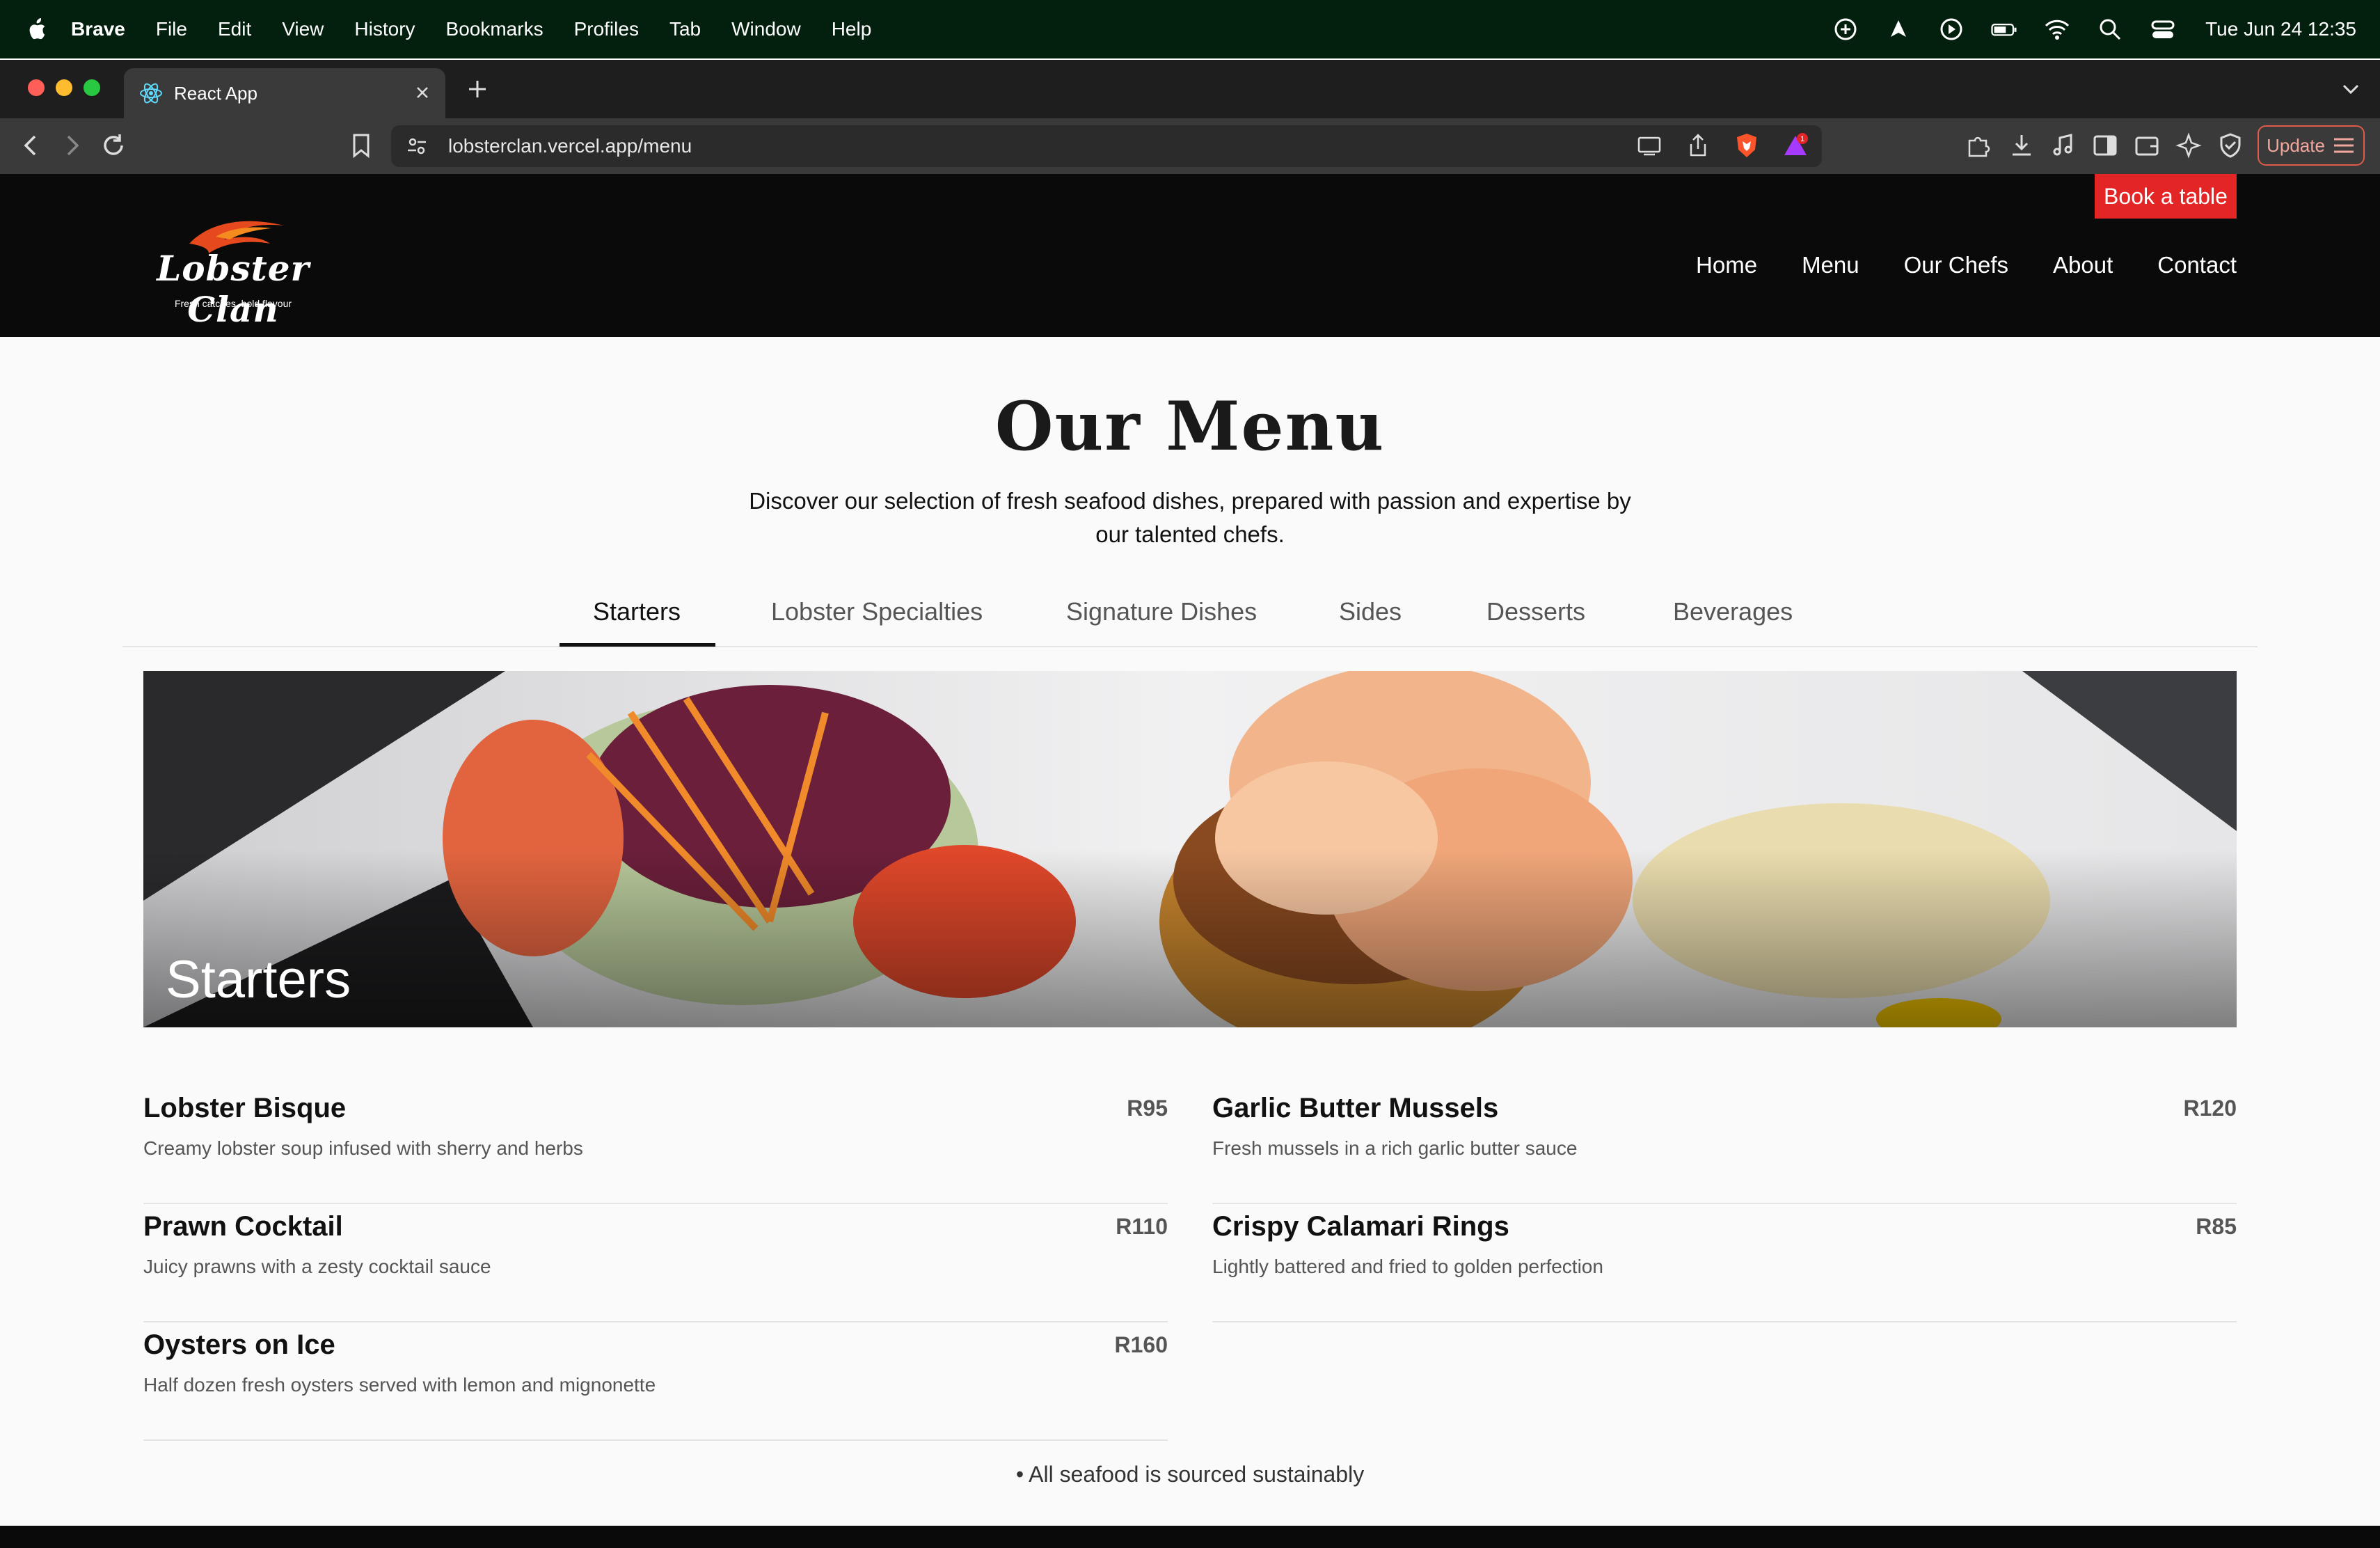  I want to click on react-icon, so click(151, 94).